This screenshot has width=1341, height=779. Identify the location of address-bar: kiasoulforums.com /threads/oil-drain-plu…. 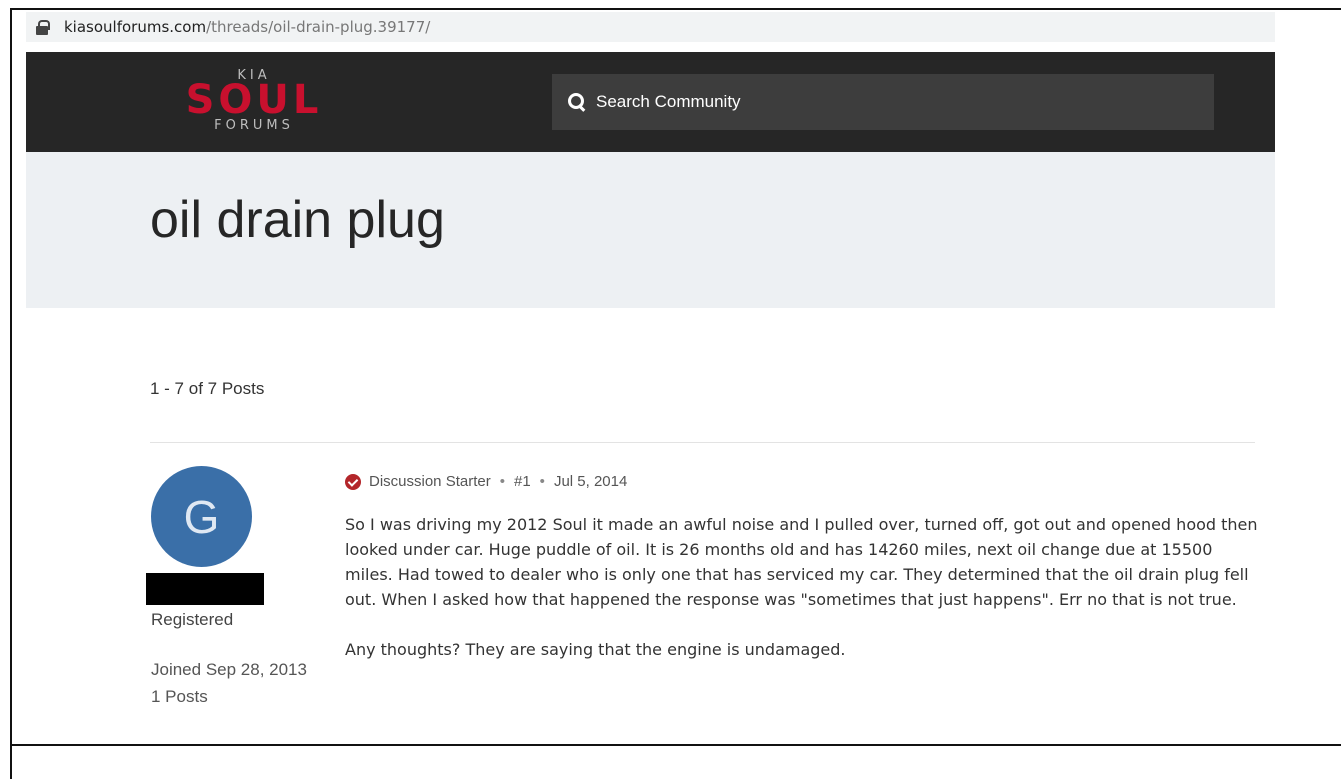
(650, 27).